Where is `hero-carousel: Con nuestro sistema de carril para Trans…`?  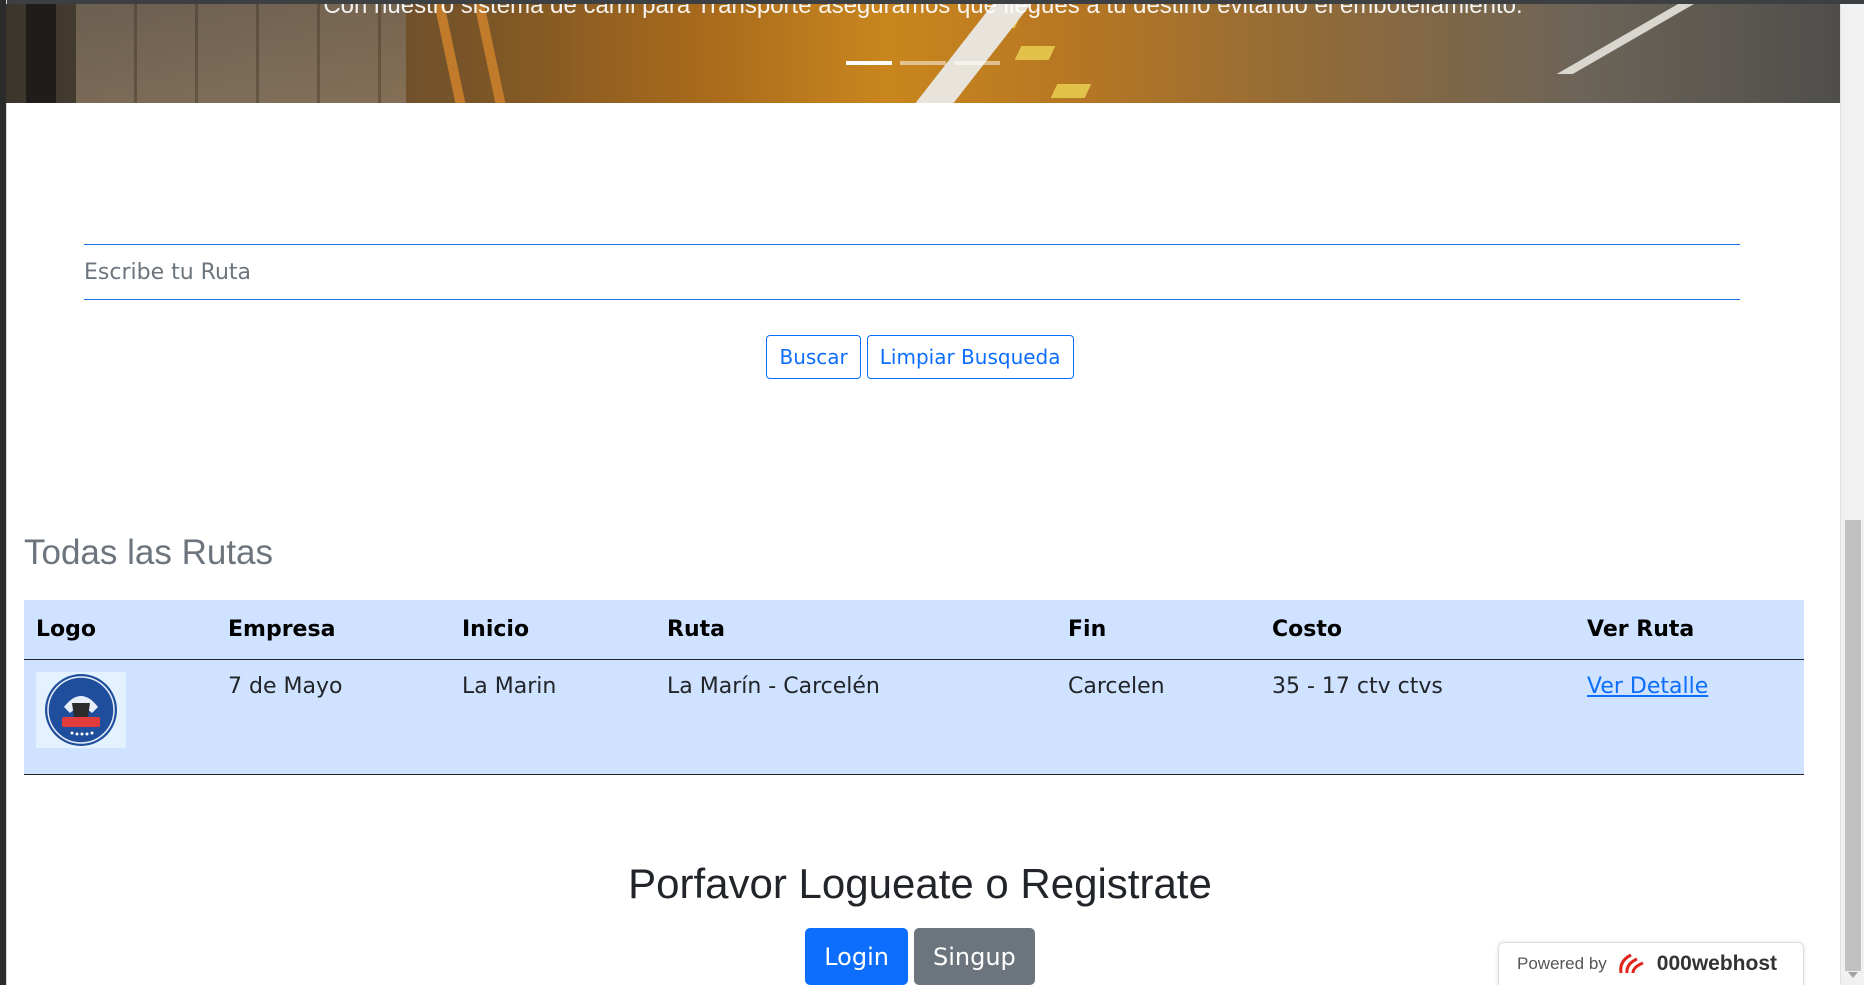 hero-carousel: Con nuestro sistema de carril para Trans… is located at coordinates (923, 53).